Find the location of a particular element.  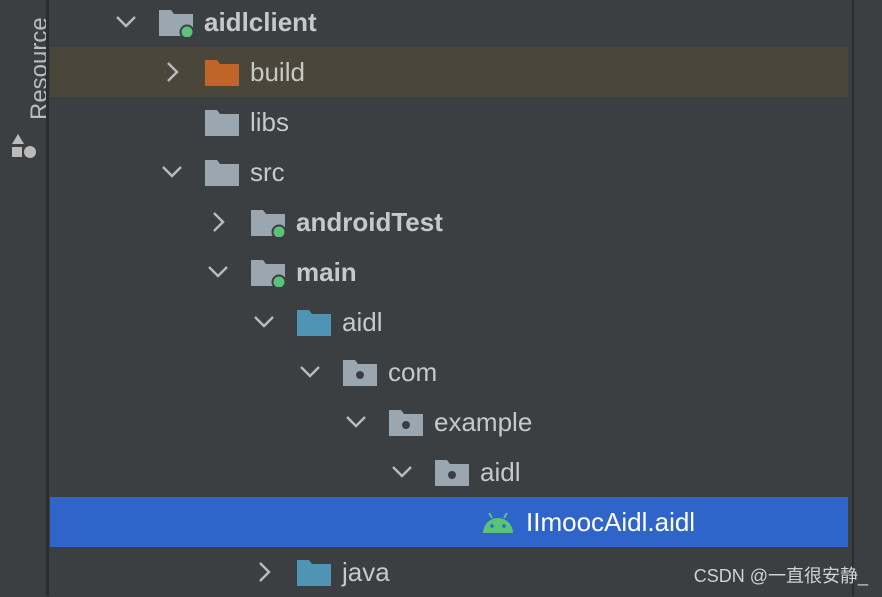

tree-node: com is located at coordinates (449, 372).